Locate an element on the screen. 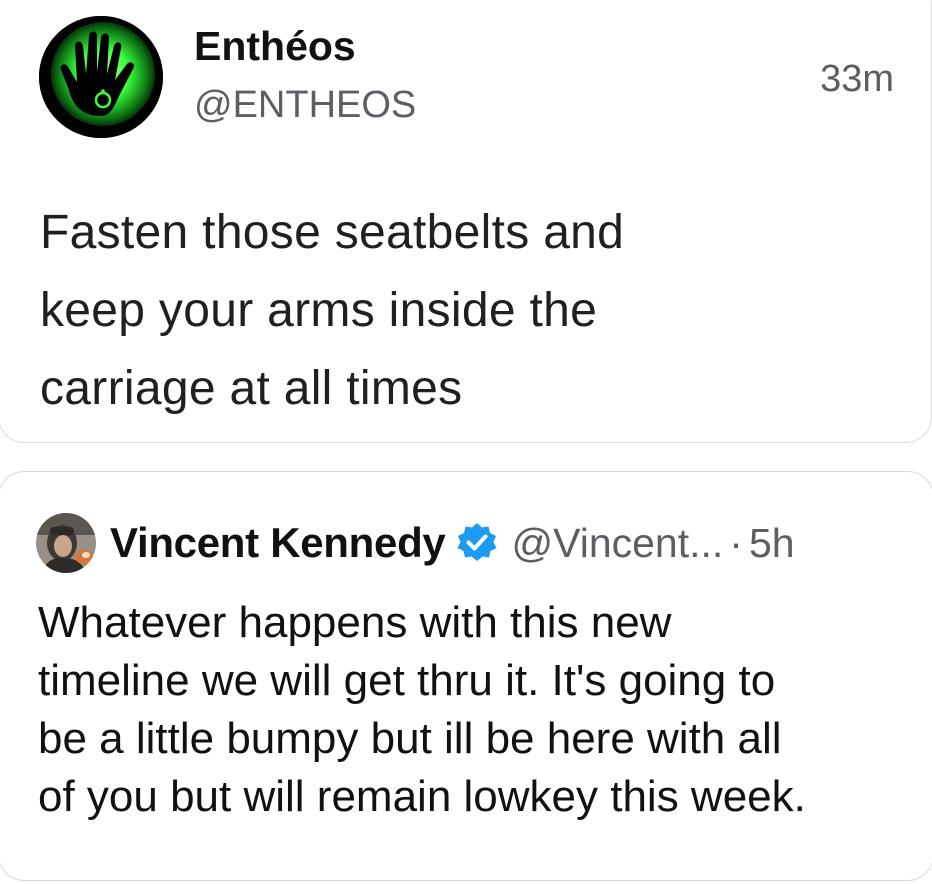 The image size is (932, 884). quoted-timestamp: 5h is located at coordinates (772, 543).